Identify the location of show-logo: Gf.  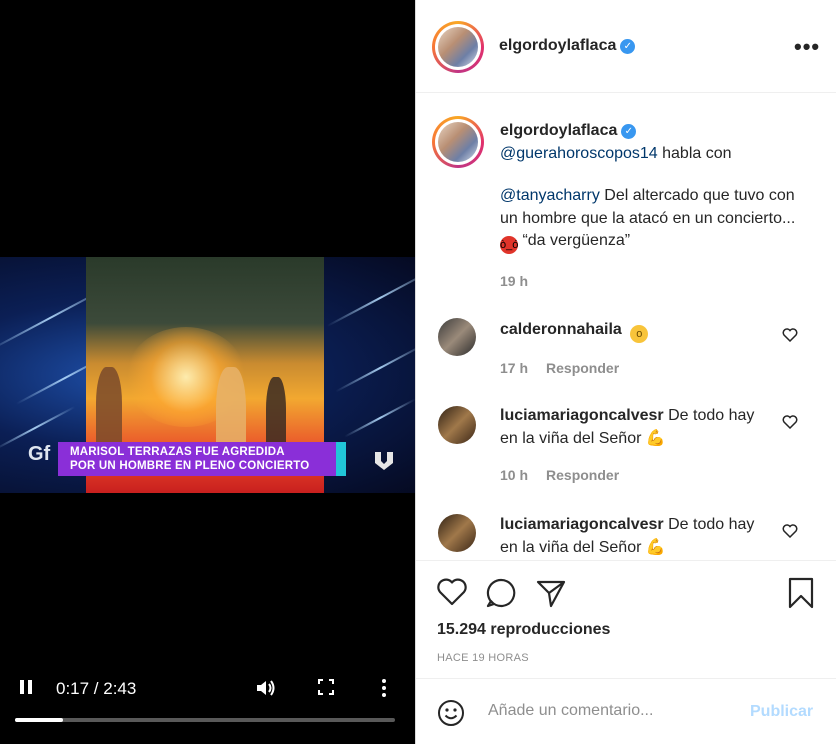
(39, 454).